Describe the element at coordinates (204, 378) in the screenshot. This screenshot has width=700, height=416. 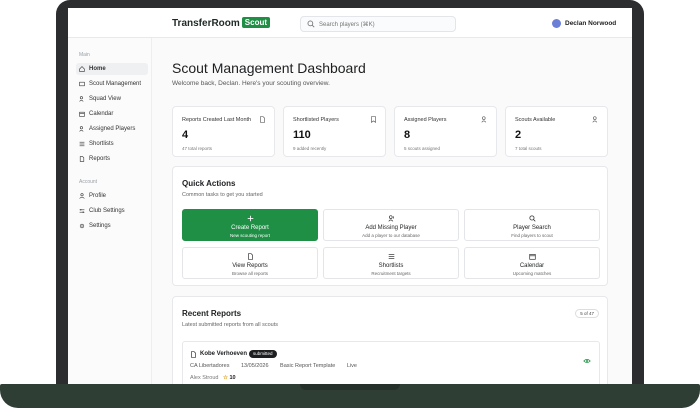
I see `report-scout: Alex Stroud` at that location.